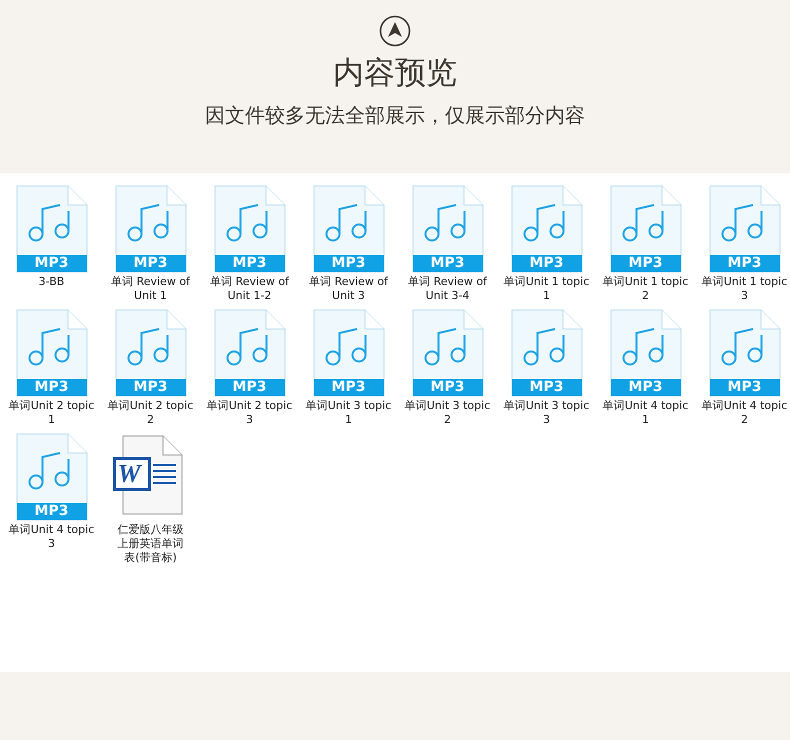 This screenshot has height=740, width=790. What do you see at coordinates (546, 289) in the screenshot?
I see `file-name: 单词Unit 1 topic 1` at bounding box center [546, 289].